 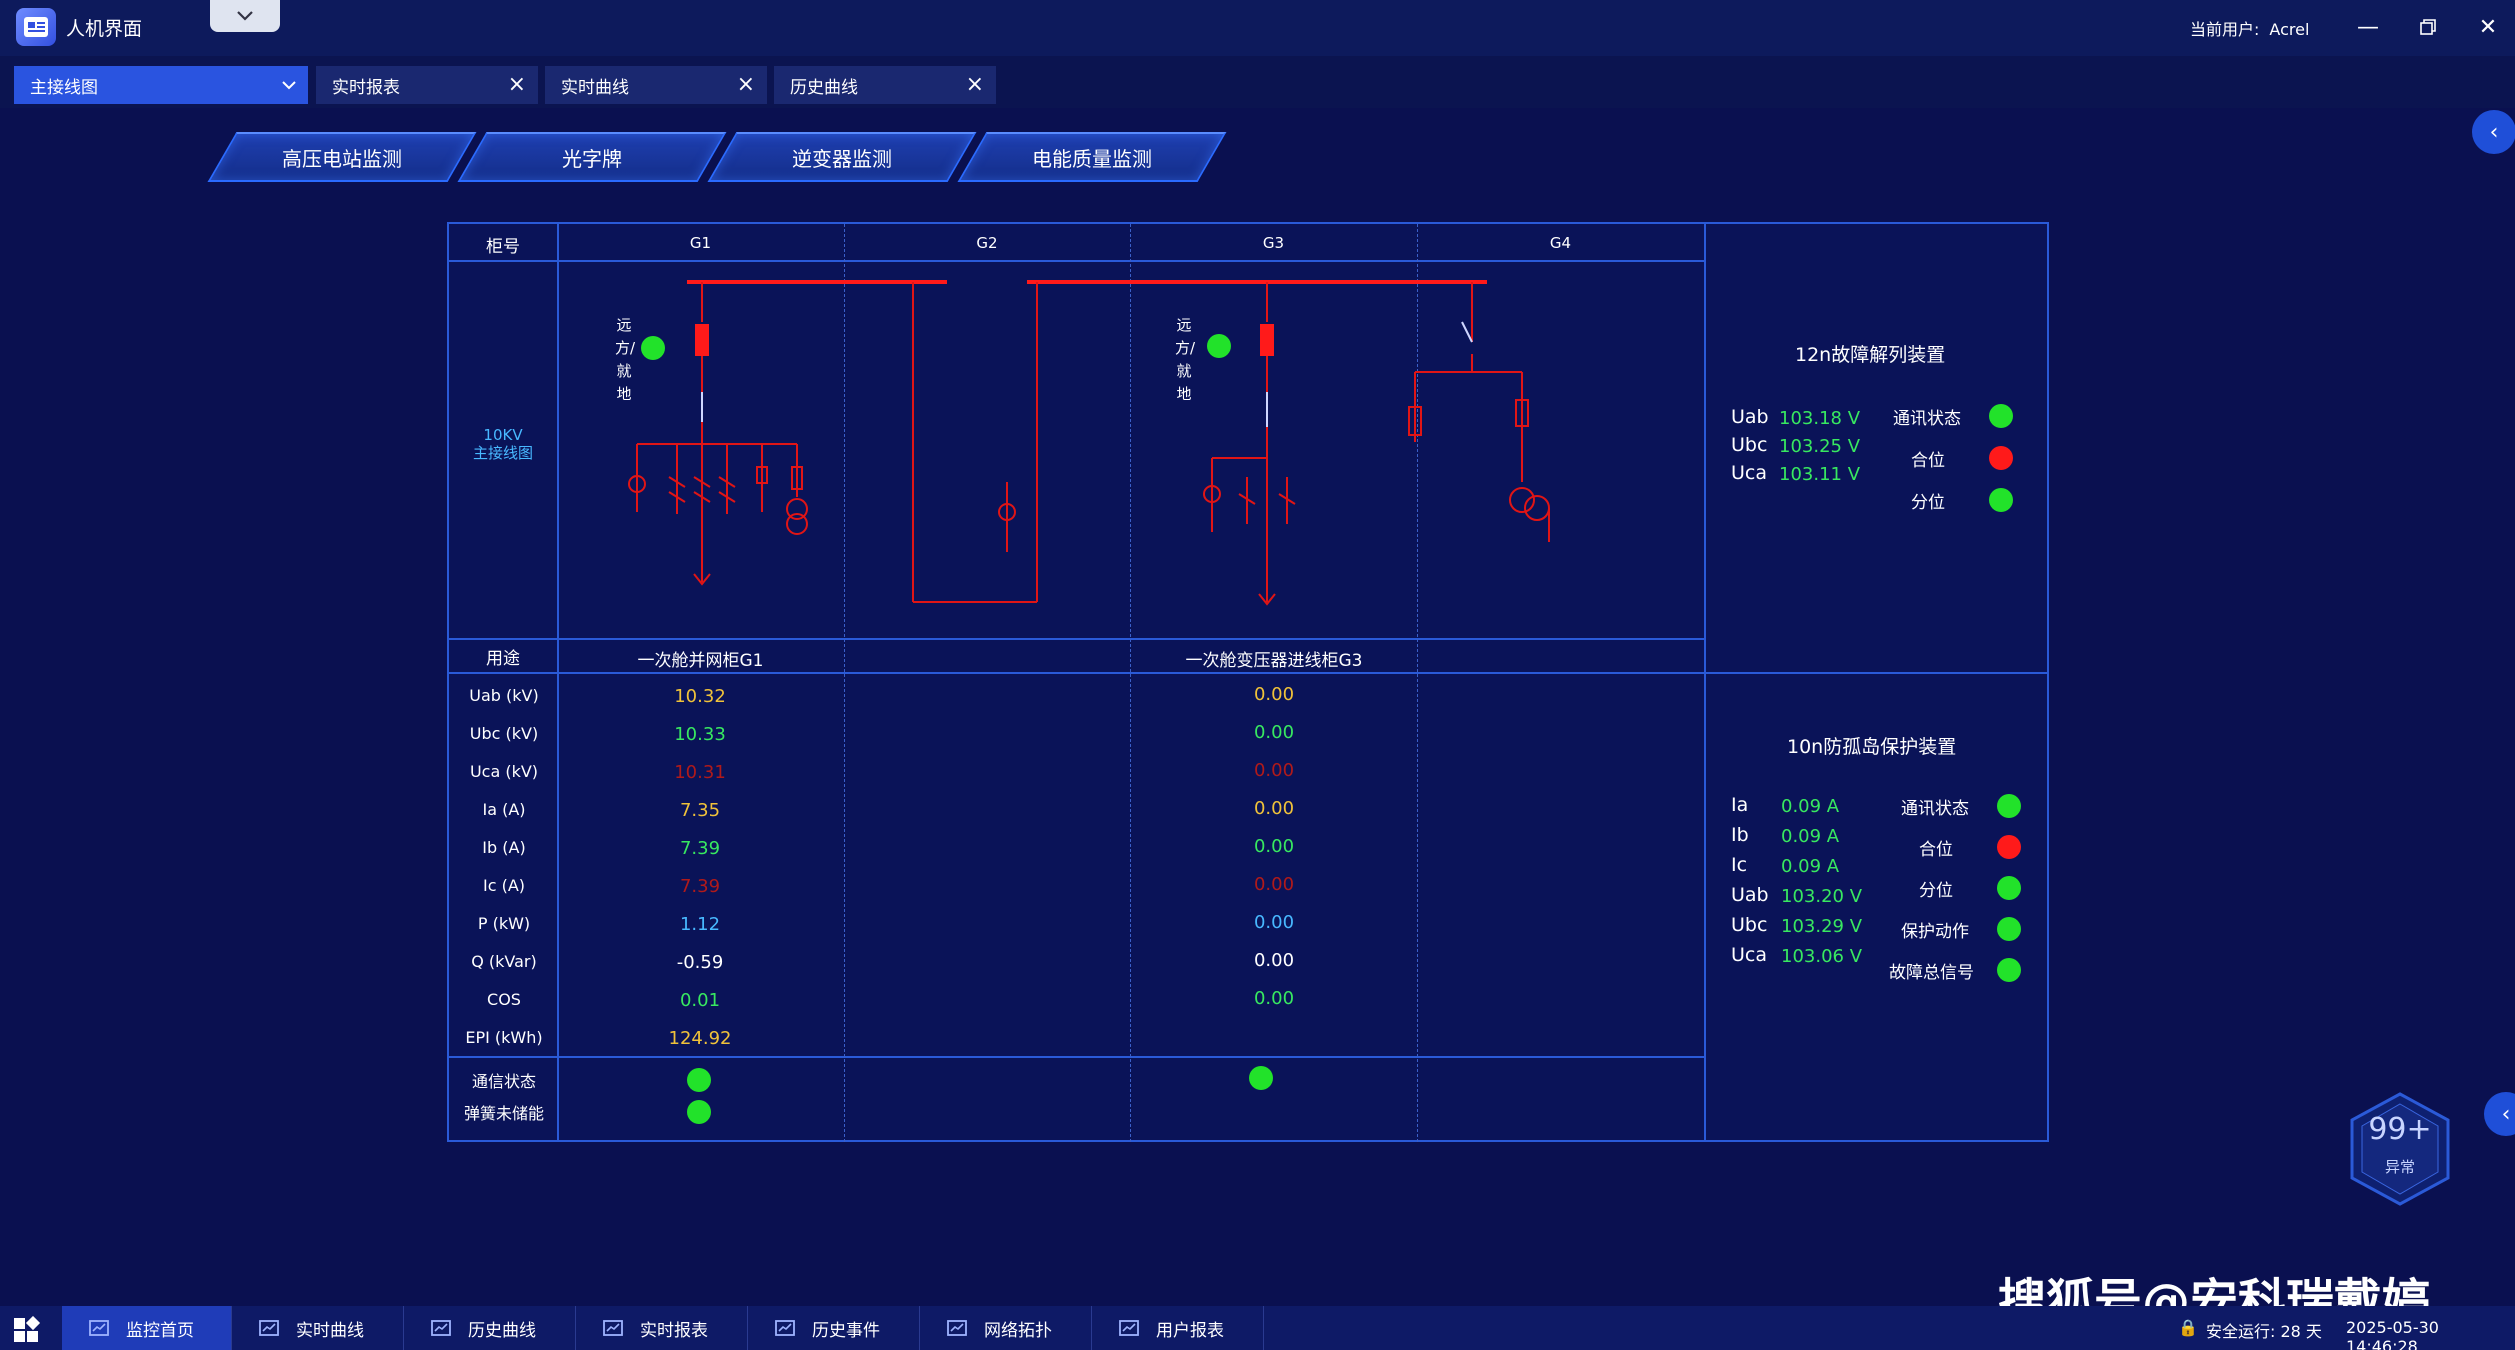 What do you see at coordinates (1749, 445) in the screenshot?
I see `device-12n-name: Ubc` at bounding box center [1749, 445].